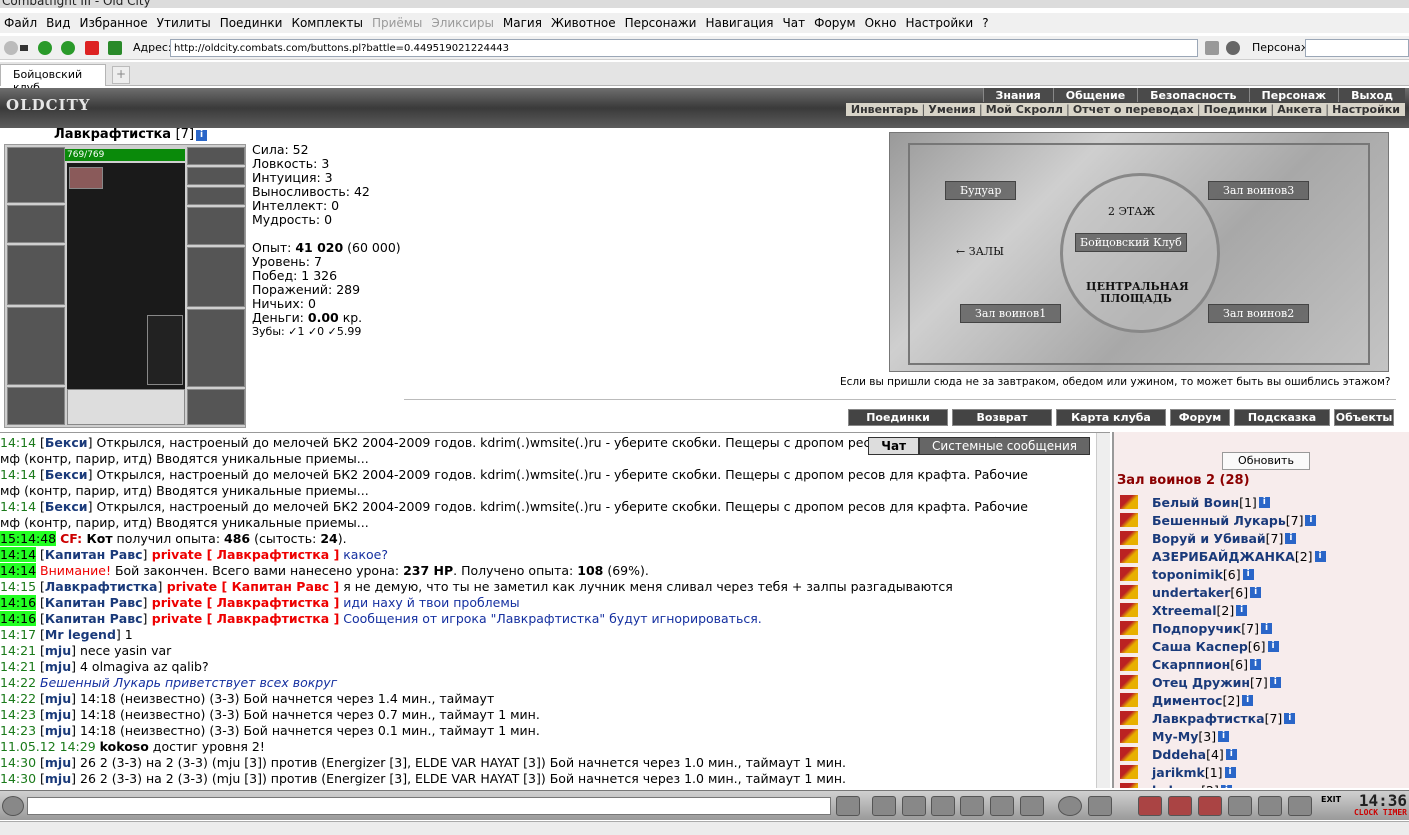 Image resolution: width=1409 pixels, height=835 pixels. Describe the element at coordinates (661, 23) in the screenshot. I see `menu-item: Персонажи` at that location.